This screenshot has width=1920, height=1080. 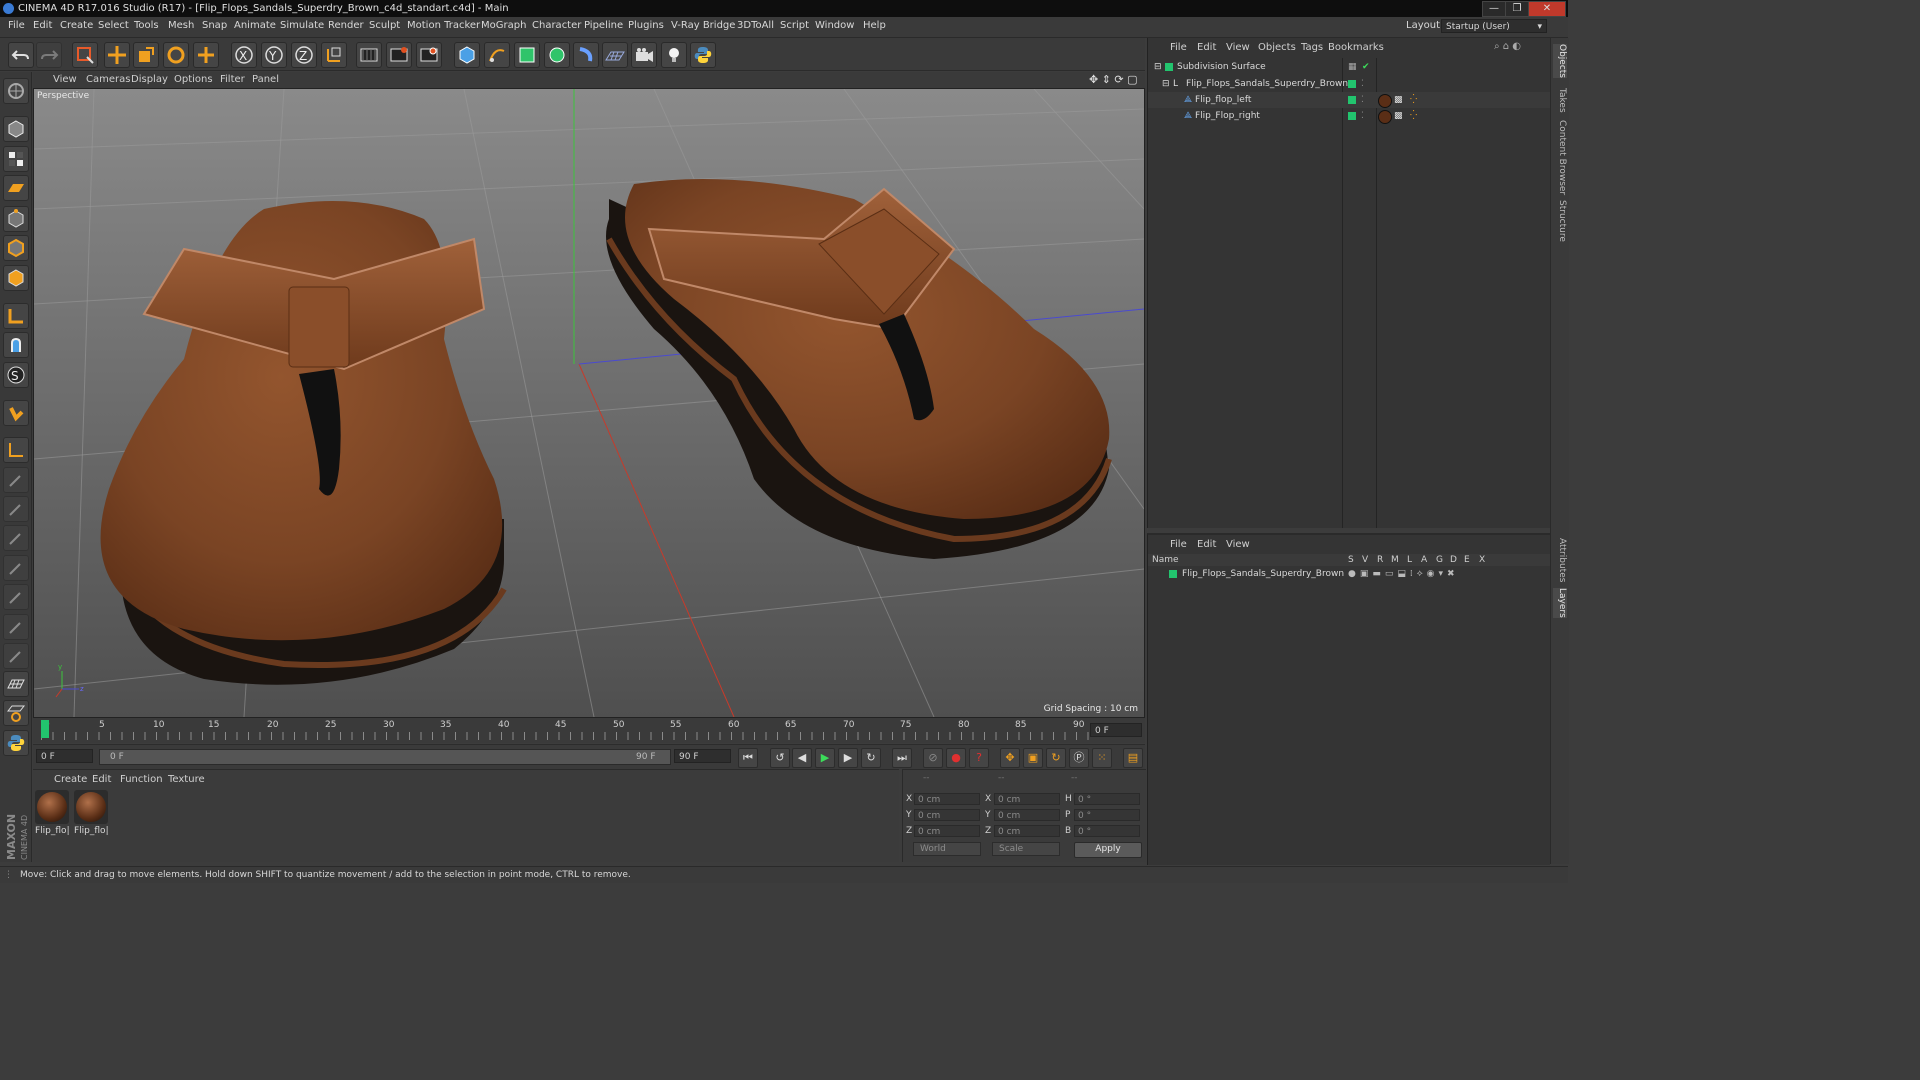 What do you see at coordinates (1356, 47) in the screenshot?
I see `objects-menu-bookmarks: Bookmarks` at bounding box center [1356, 47].